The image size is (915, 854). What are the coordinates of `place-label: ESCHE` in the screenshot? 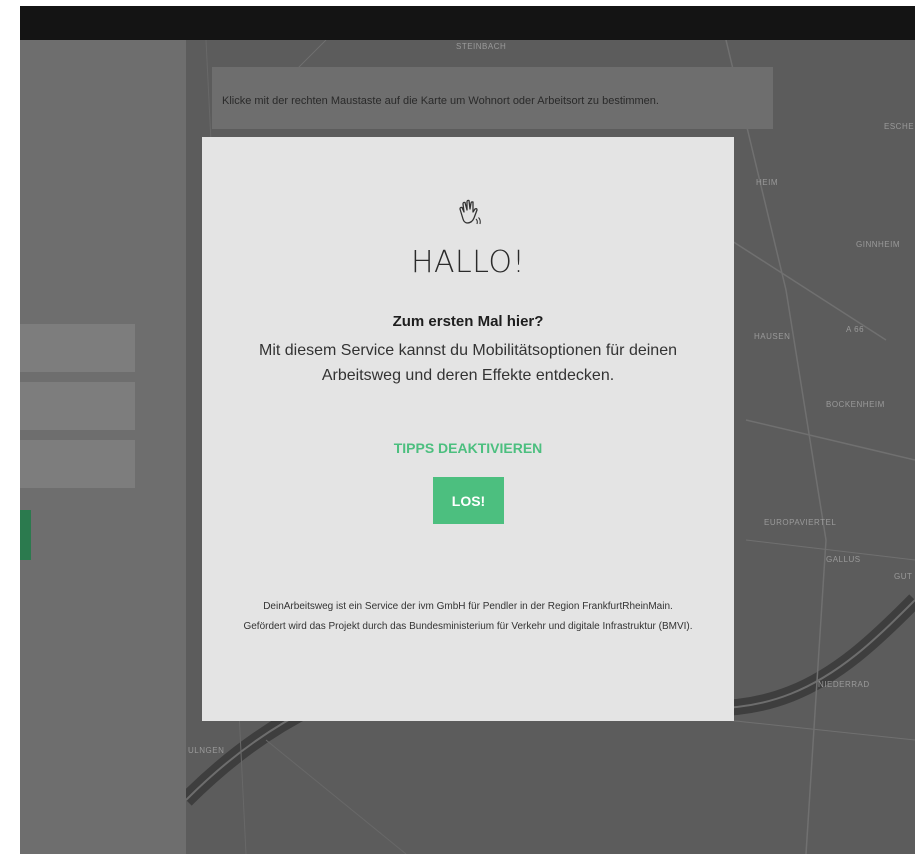 It's located at (899, 126).